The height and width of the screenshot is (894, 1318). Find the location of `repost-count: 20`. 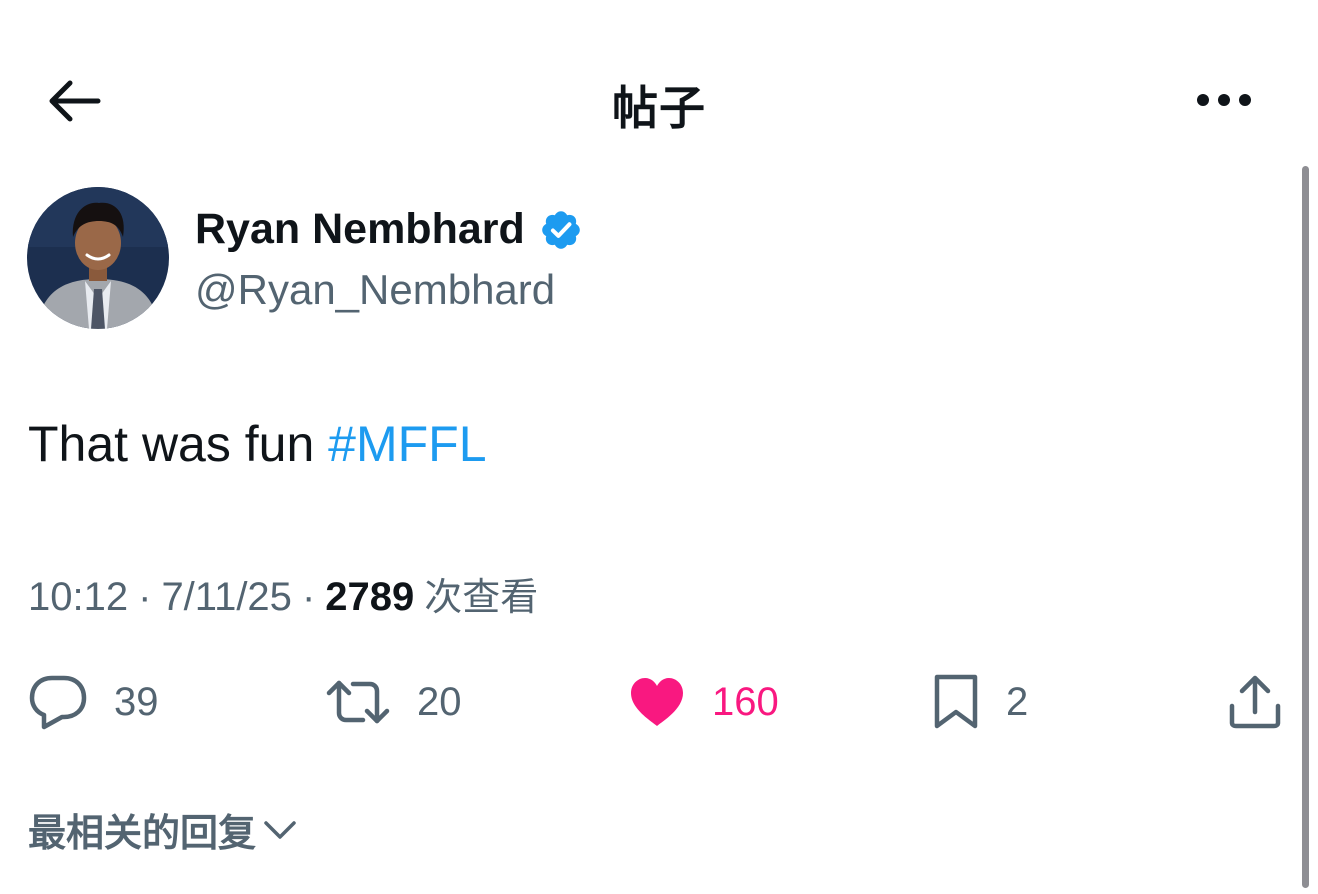

repost-count: 20 is located at coordinates (439, 701).